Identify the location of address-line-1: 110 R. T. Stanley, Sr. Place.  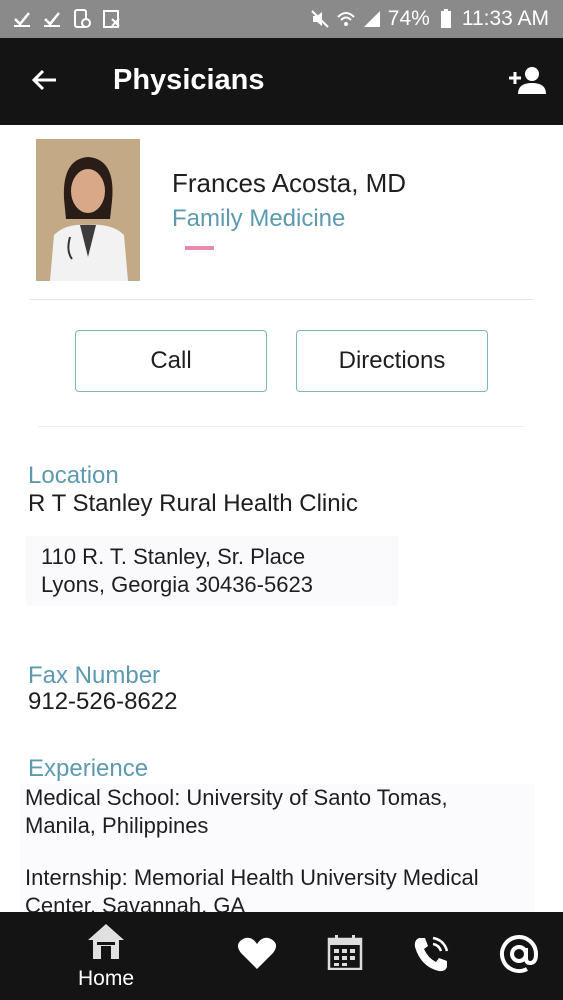
(173, 556).